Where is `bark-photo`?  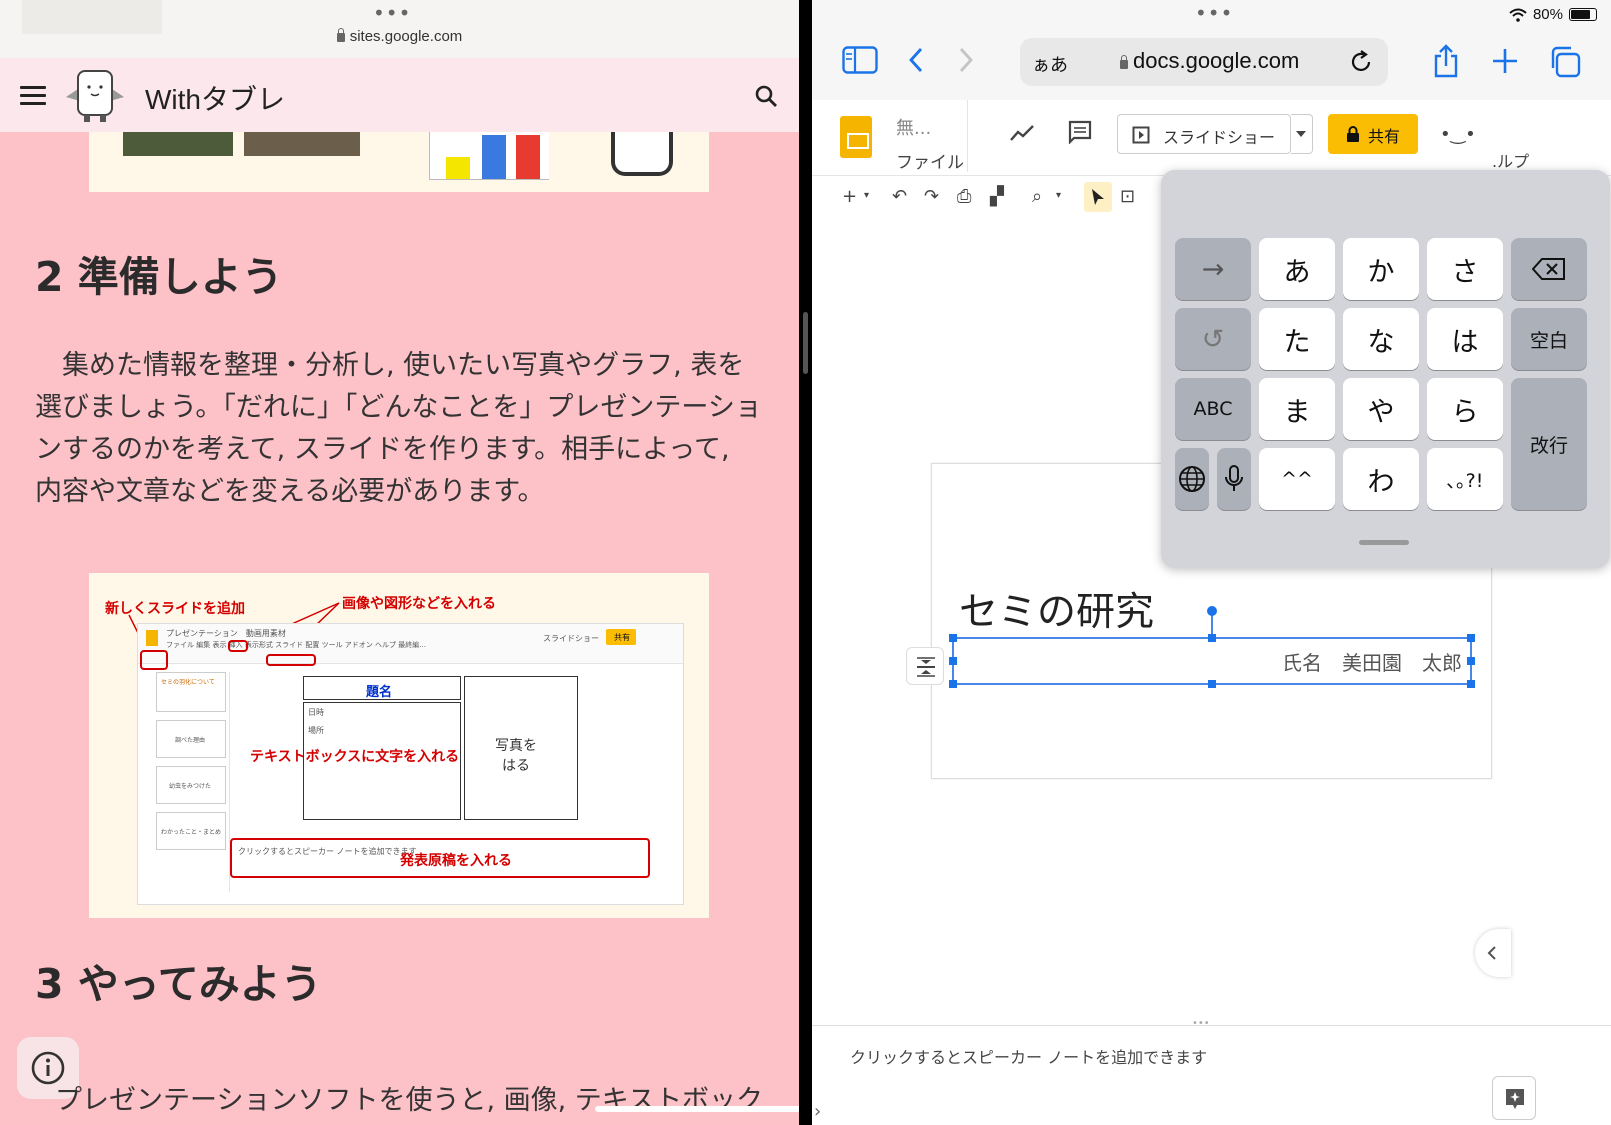 bark-photo is located at coordinates (302, 144).